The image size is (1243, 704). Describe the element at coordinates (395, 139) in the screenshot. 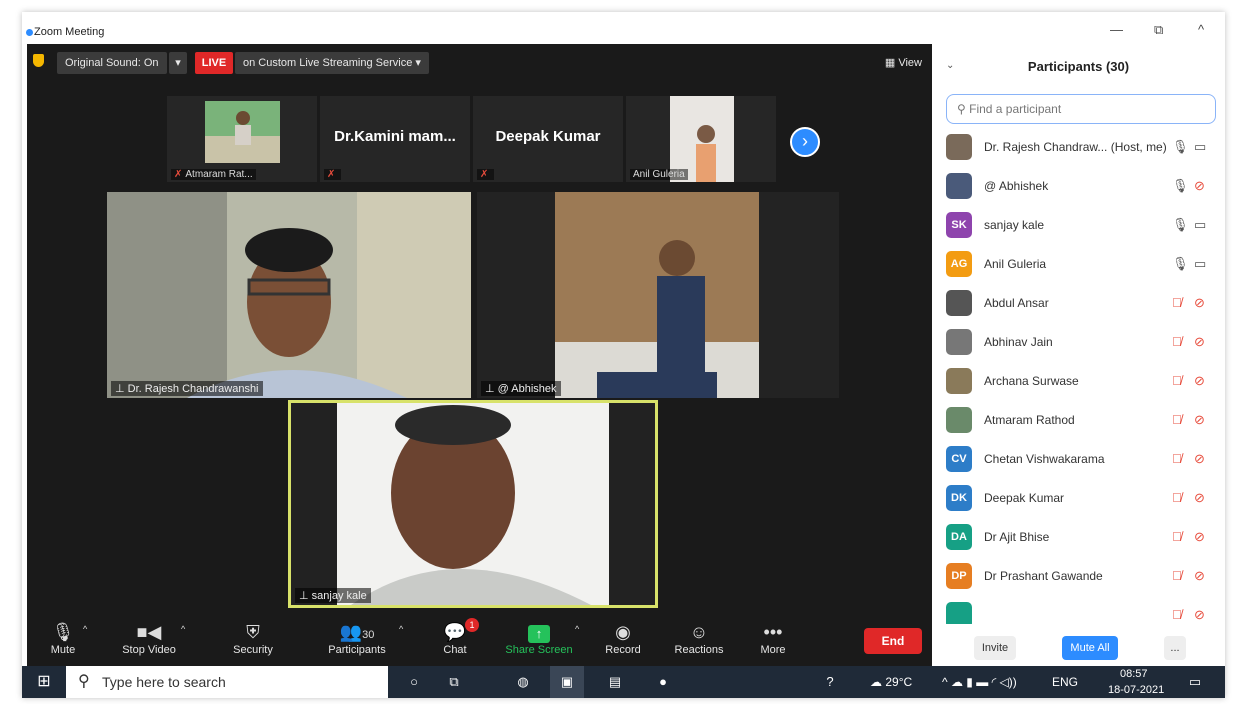

I see `thumbnail-kamini: Dr.Kamini mam... ✗` at that location.